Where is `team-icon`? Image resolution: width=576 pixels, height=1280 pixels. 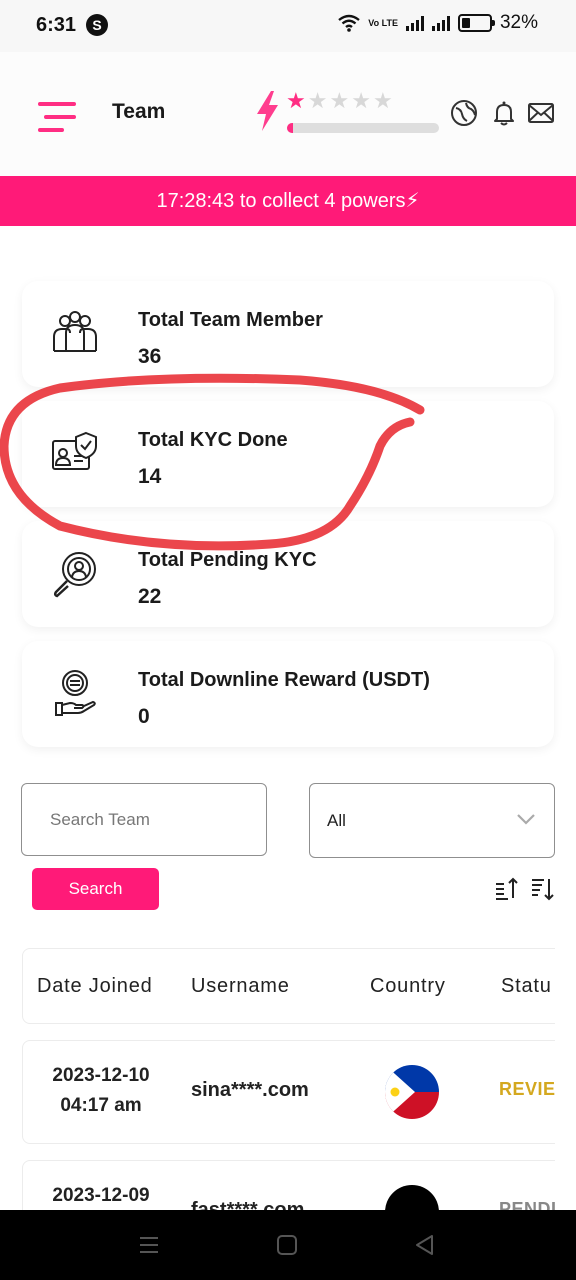 team-icon is located at coordinates (75, 331).